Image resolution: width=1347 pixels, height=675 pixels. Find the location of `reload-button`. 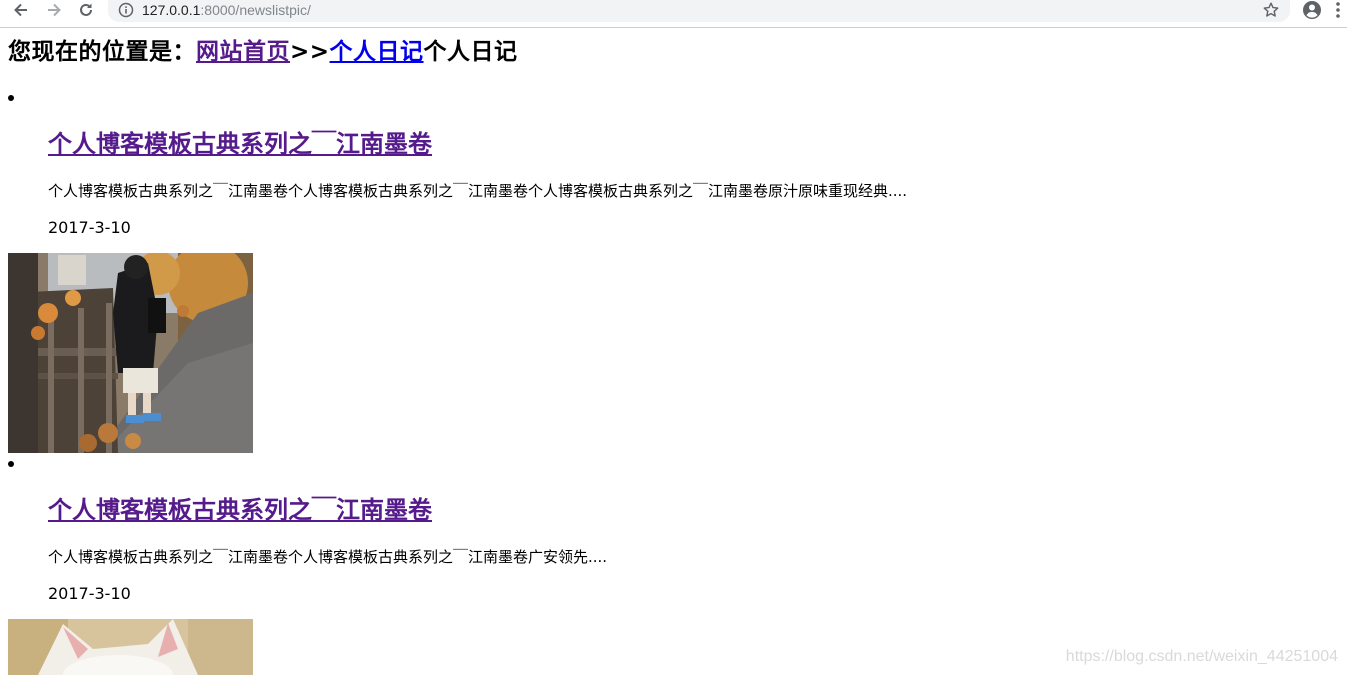

reload-button is located at coordinates (86, 10).